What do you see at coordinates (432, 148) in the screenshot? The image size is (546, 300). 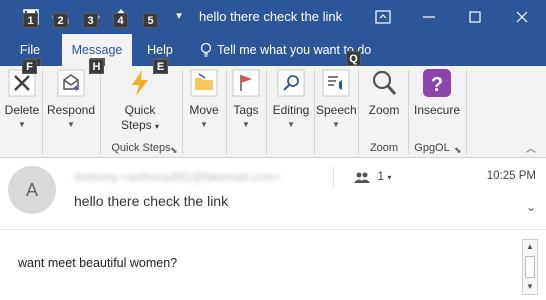 I see `gpgol-group-label: GpgOL` at bounding box center [432, 148].